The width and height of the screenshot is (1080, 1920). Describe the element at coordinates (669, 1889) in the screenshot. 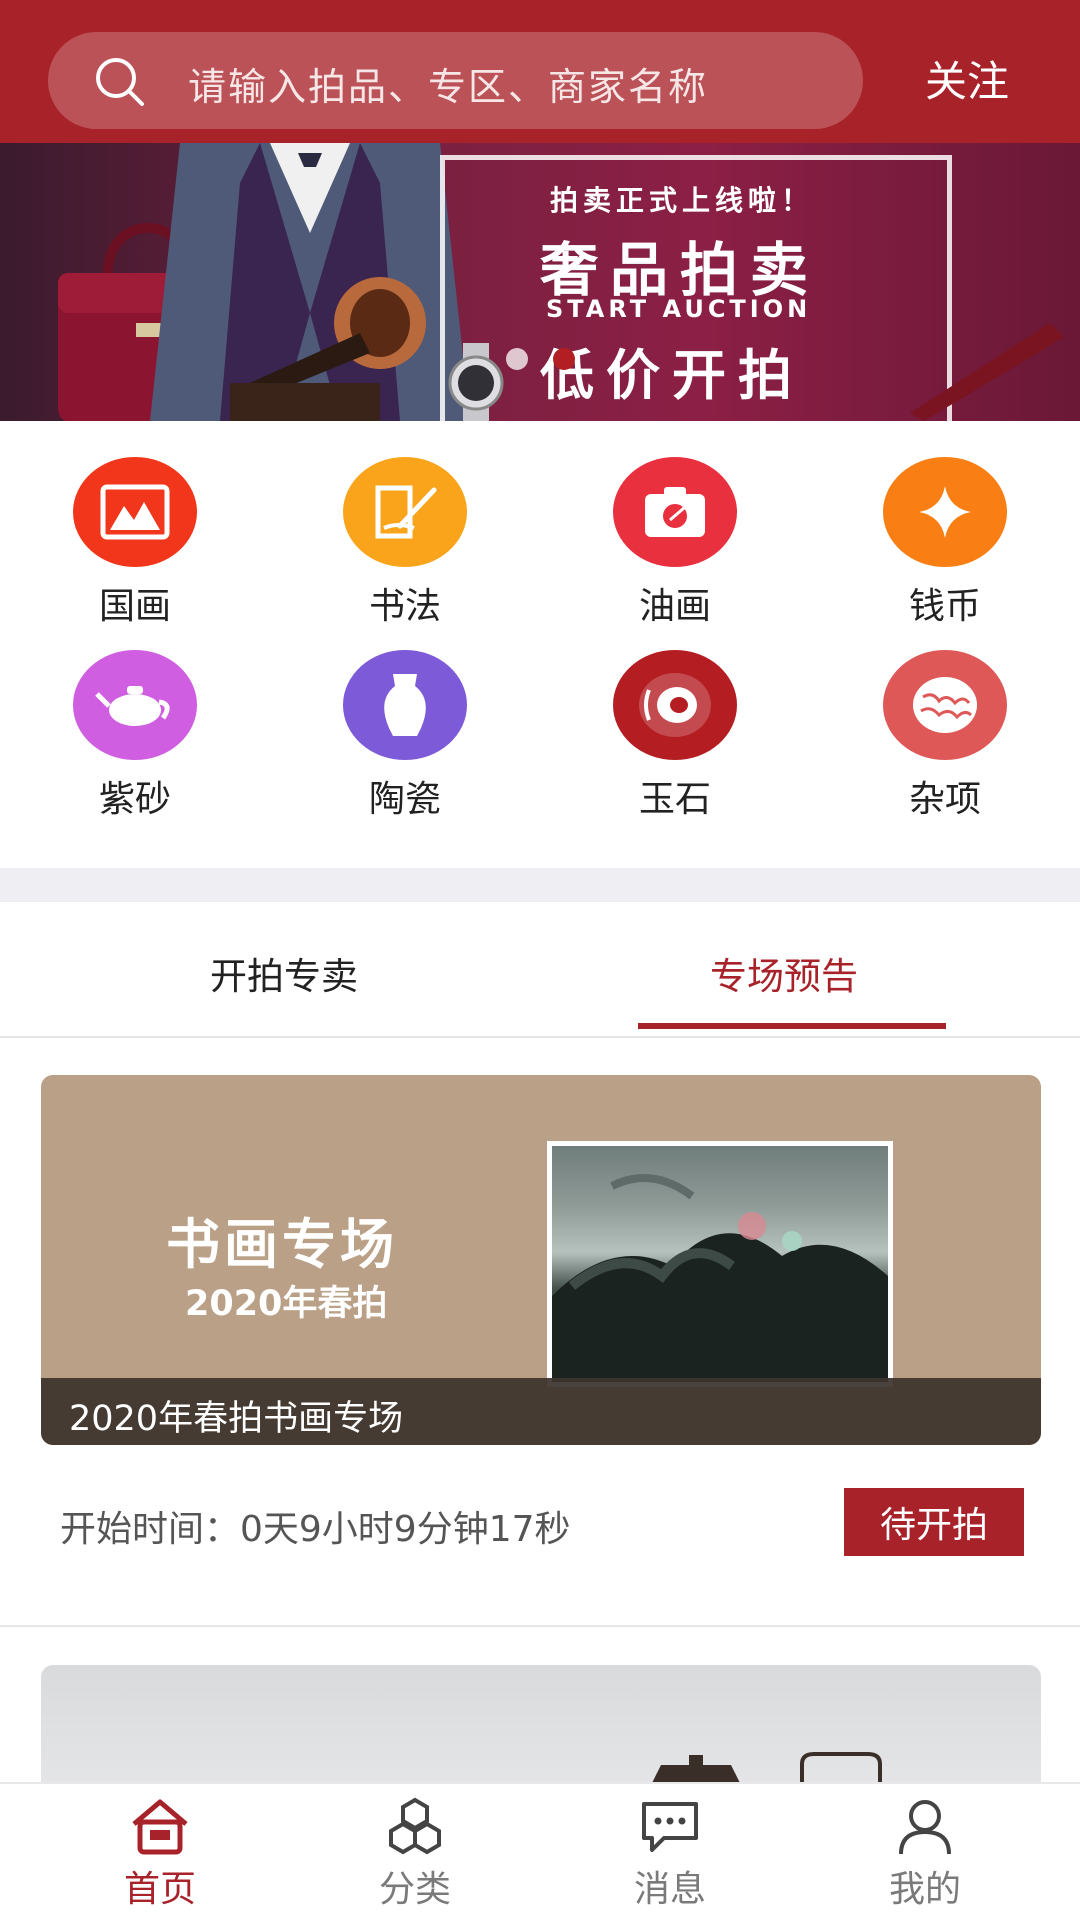

I see `nav-label: 消息` at that location.